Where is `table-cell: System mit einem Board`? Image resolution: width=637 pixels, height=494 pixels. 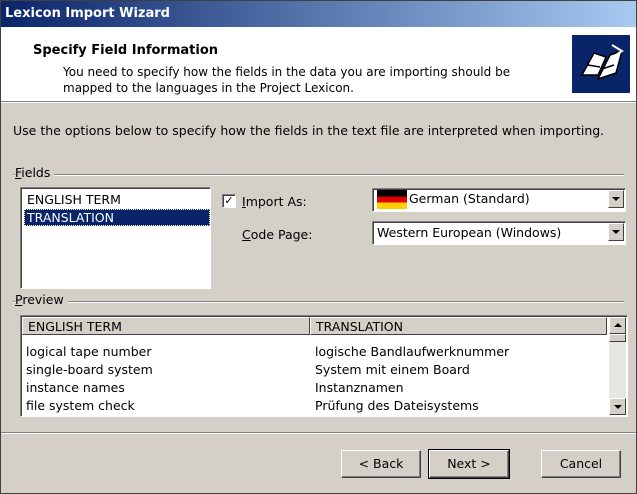
table-cell: System mit einem Board is located at coordinates (392, 369).